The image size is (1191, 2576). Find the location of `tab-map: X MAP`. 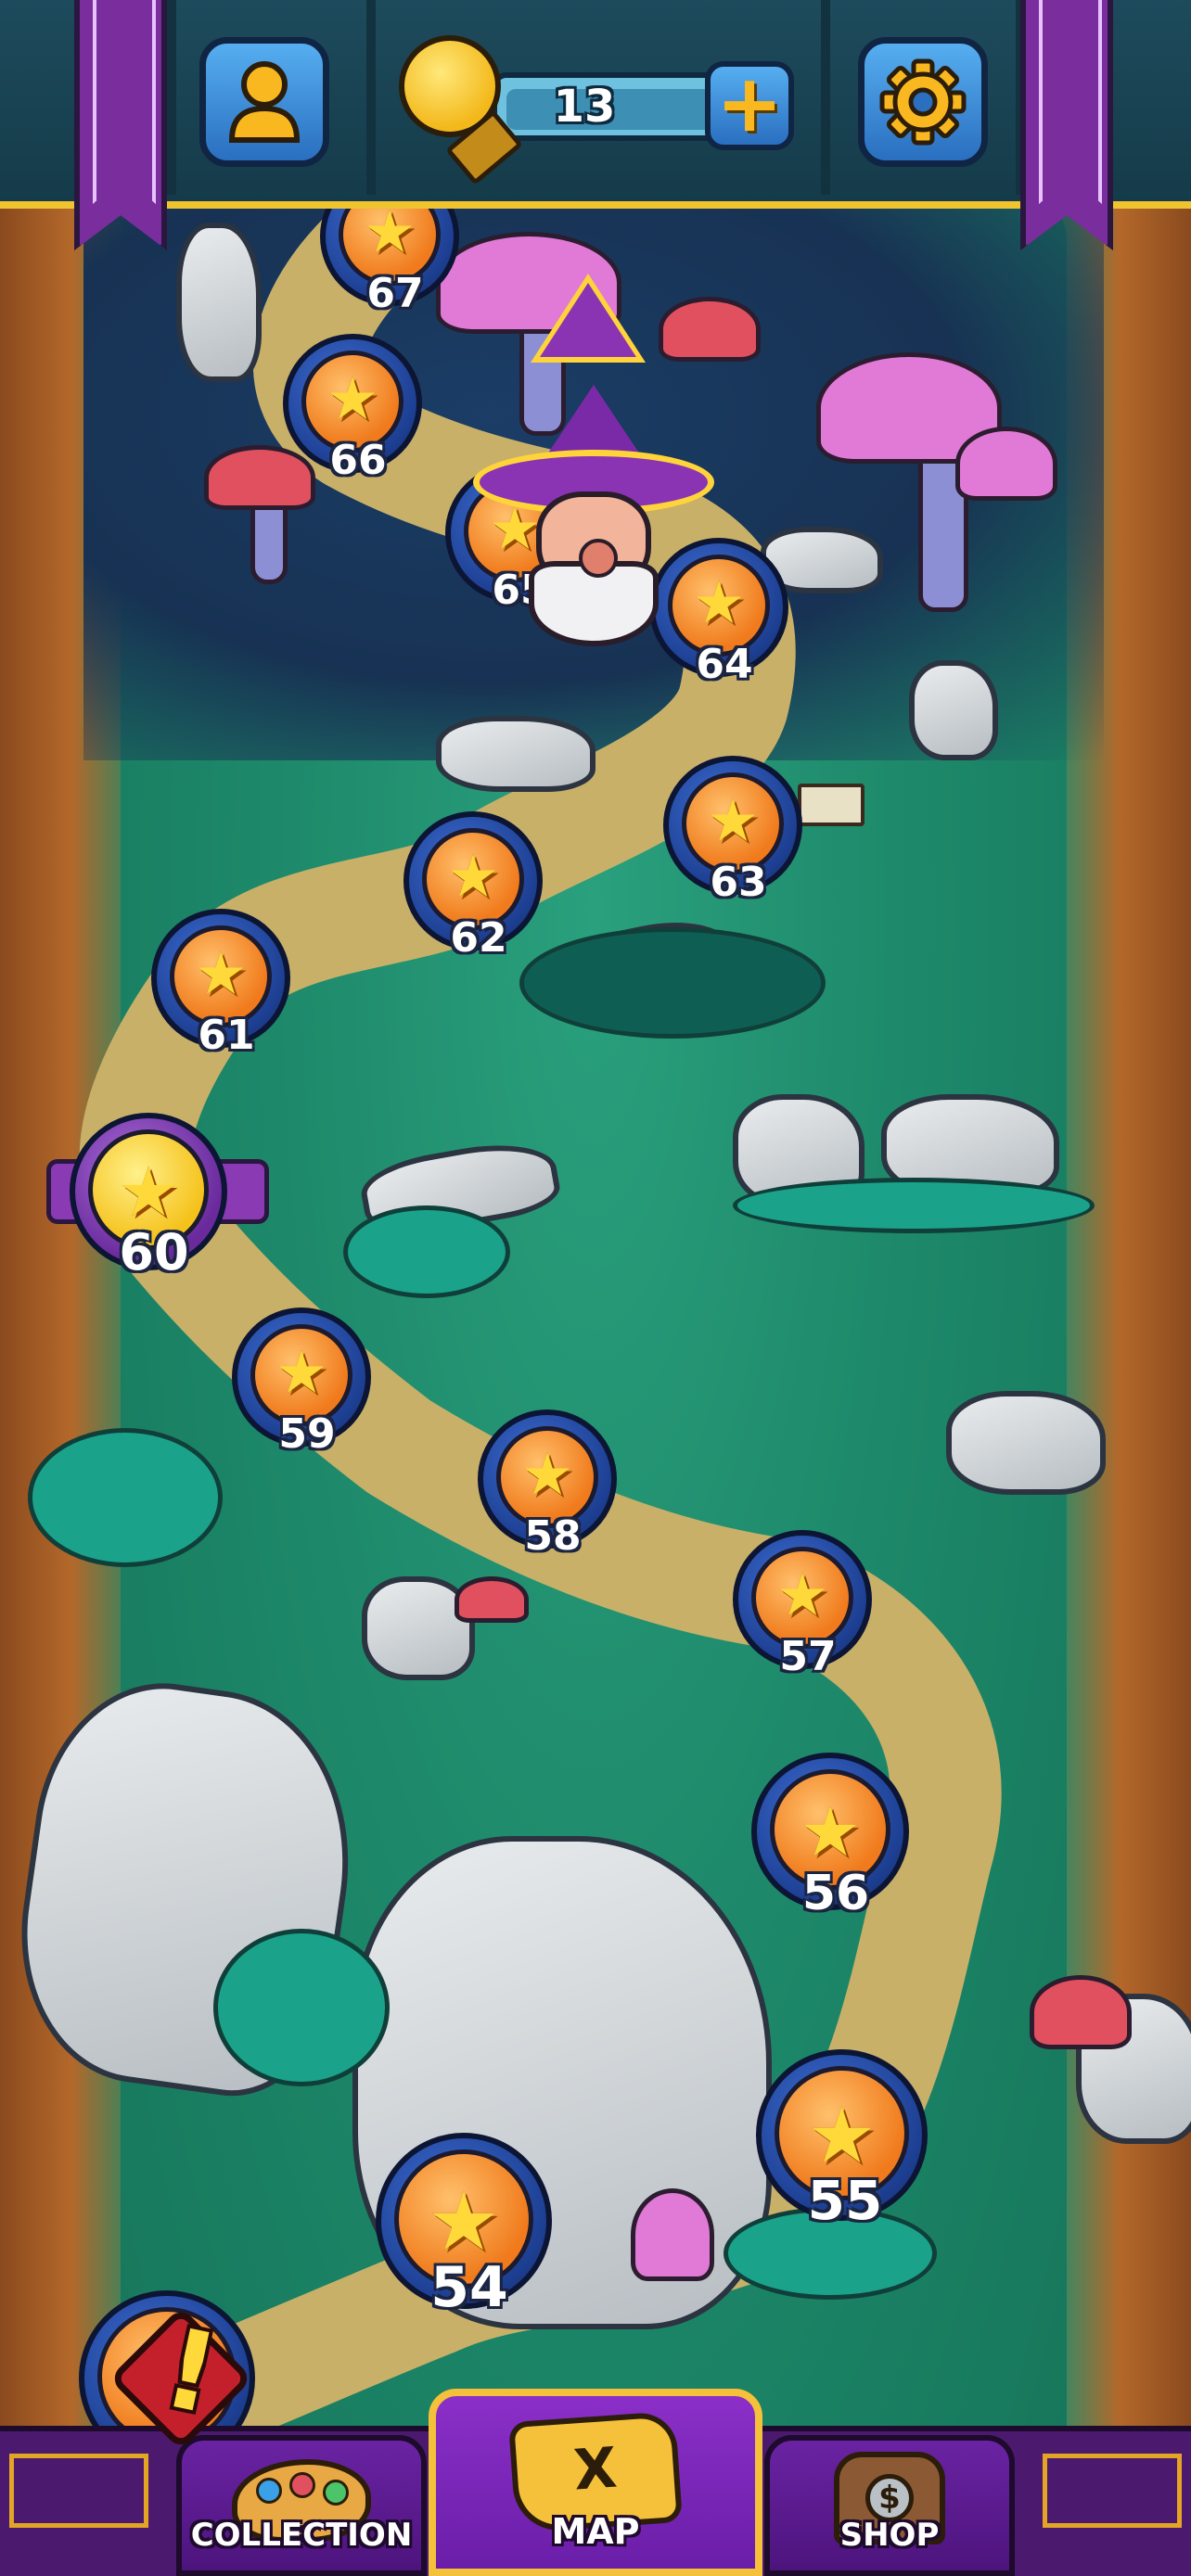

tab-map: X MAP is located at coordinates (595, 2482).